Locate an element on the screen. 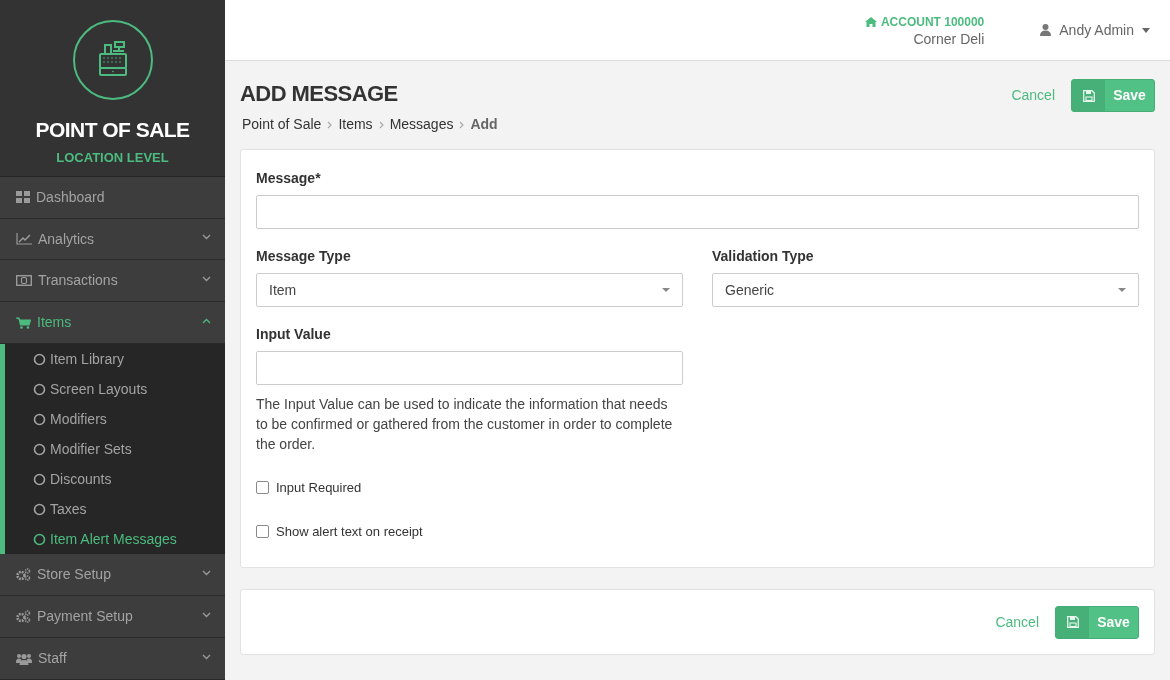  breadcrumb-item: Messages is located at coordinates (421, 124).